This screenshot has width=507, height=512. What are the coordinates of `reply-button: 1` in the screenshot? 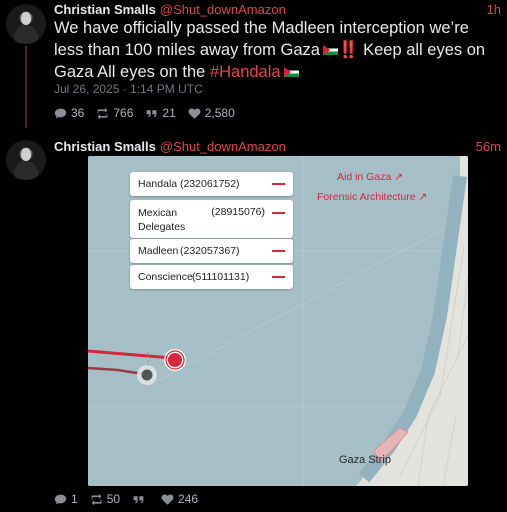 It's located at (66, 499).